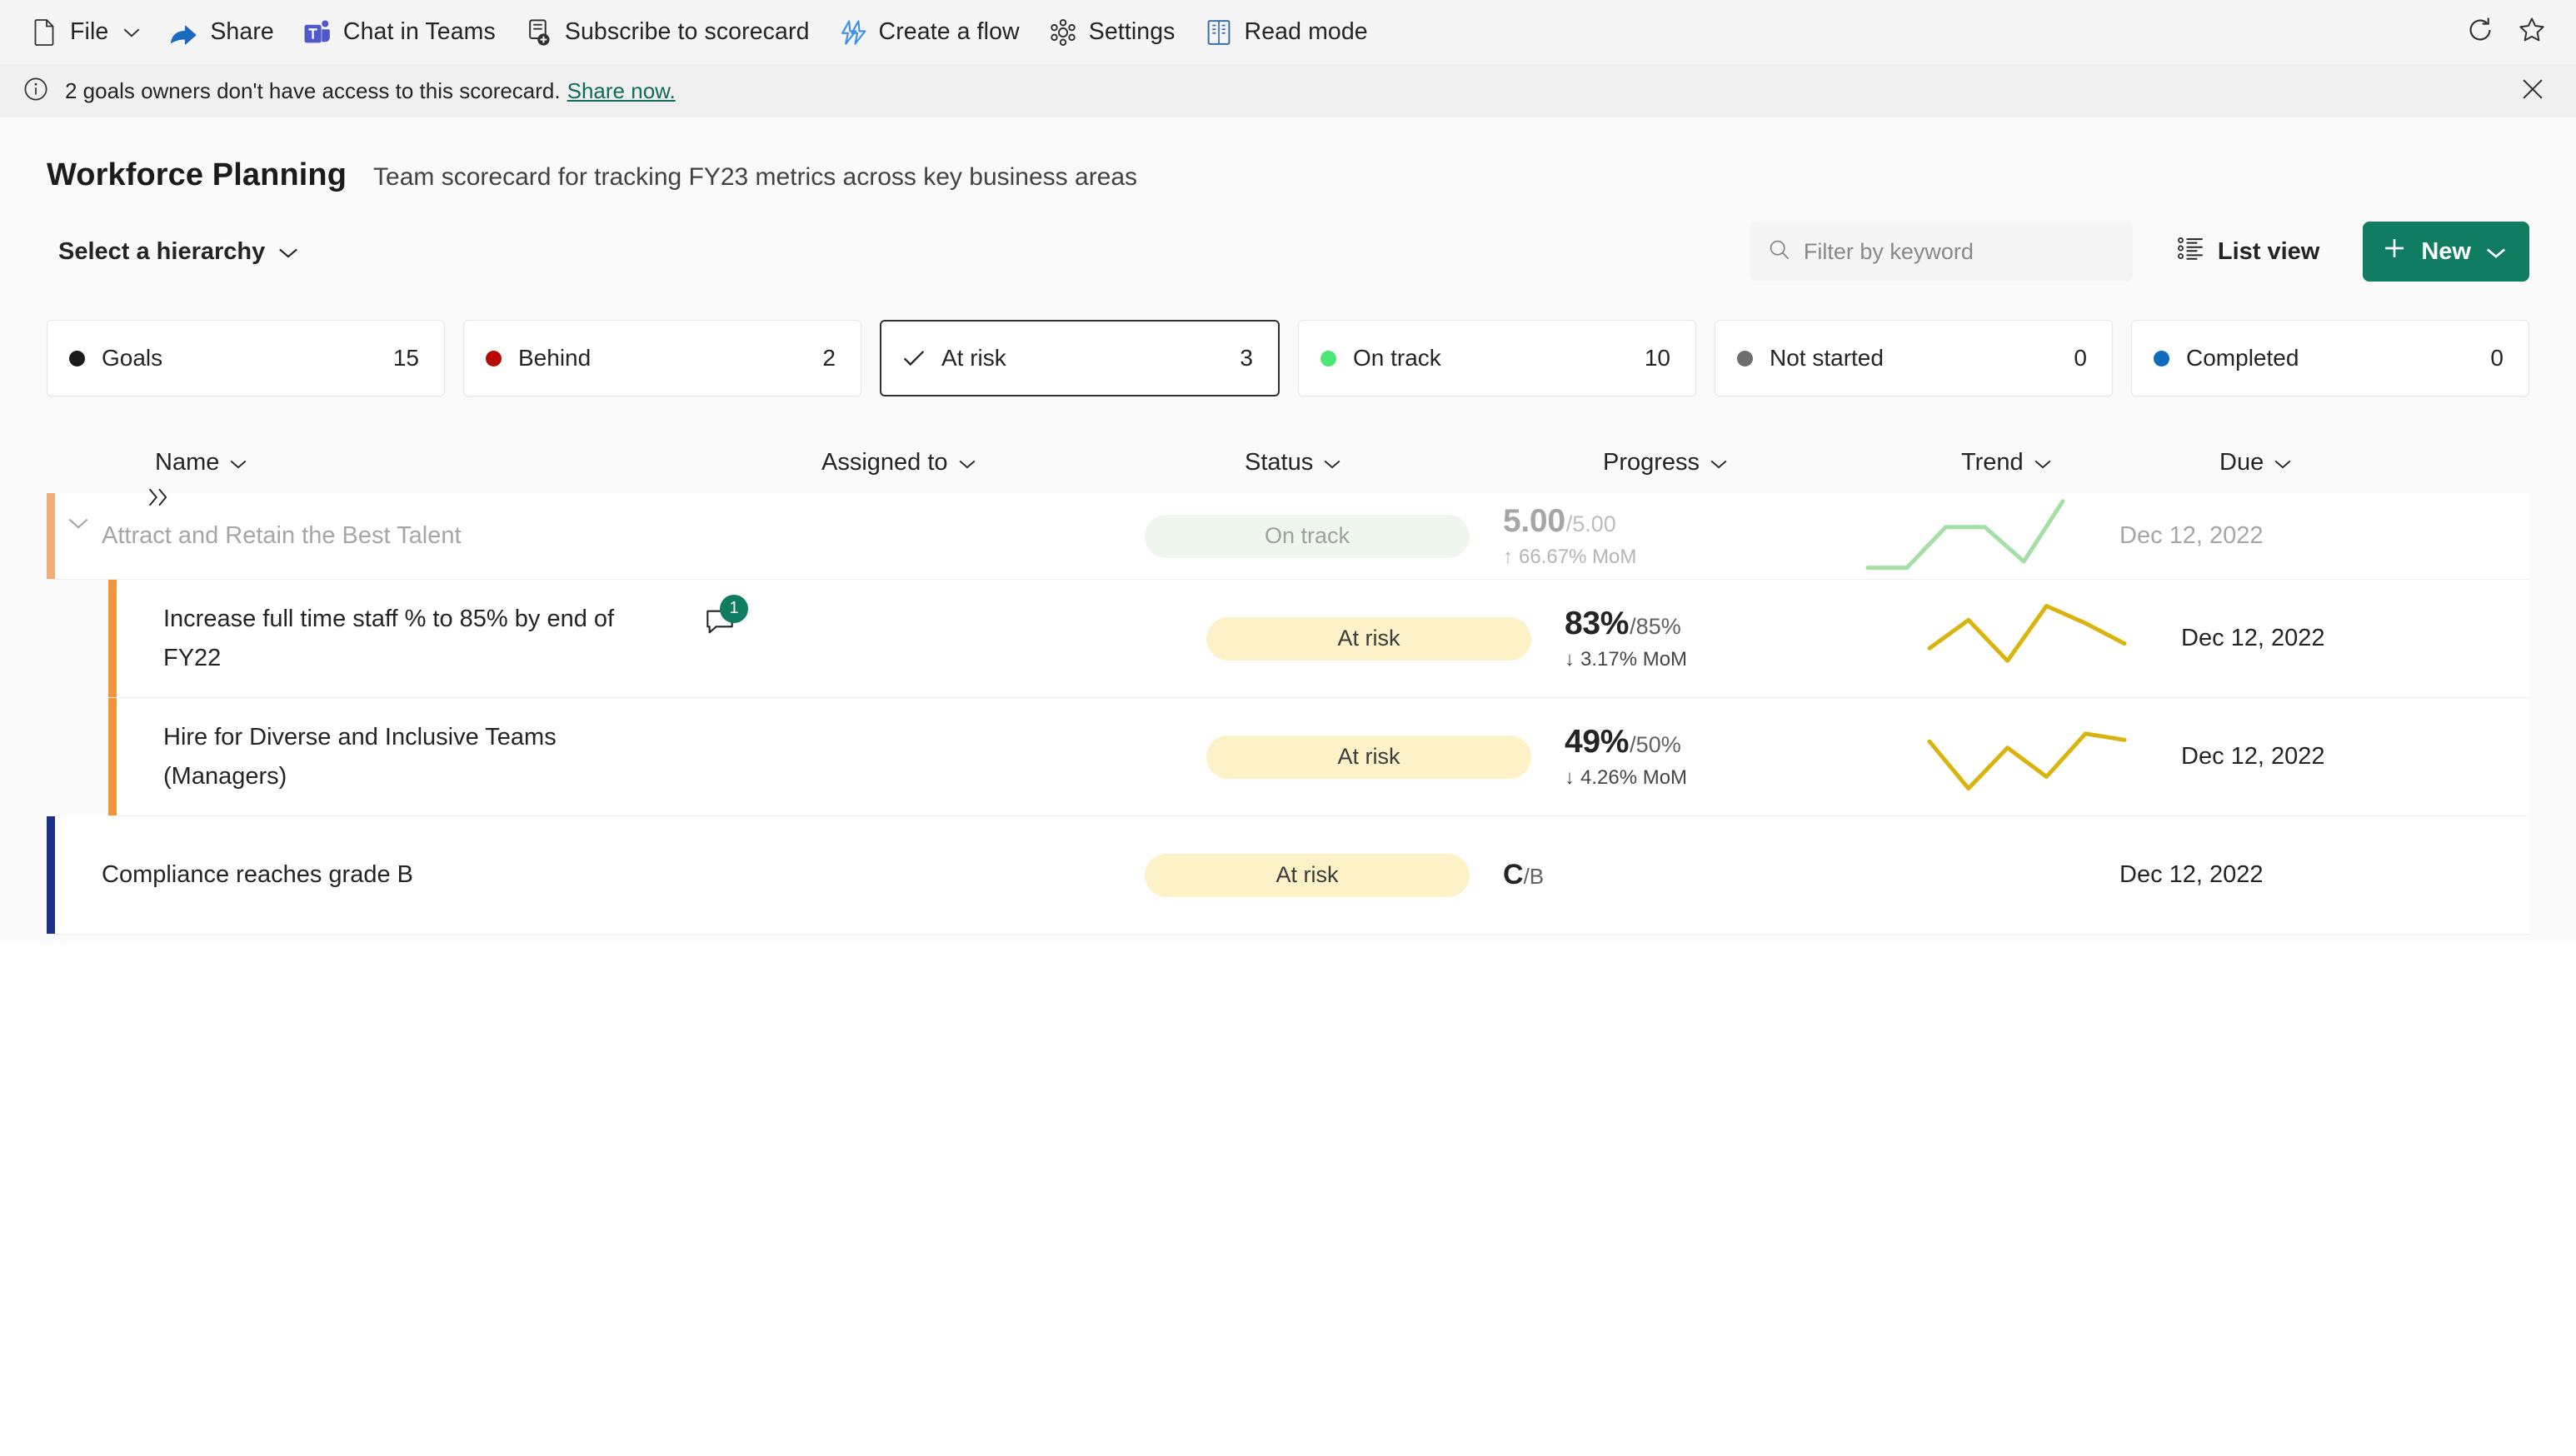 This screenshot has width=2576, height=1456. I want to click on cell-progress: 49%/50% ↓ 4.26% MoM, so click(1744, 757).